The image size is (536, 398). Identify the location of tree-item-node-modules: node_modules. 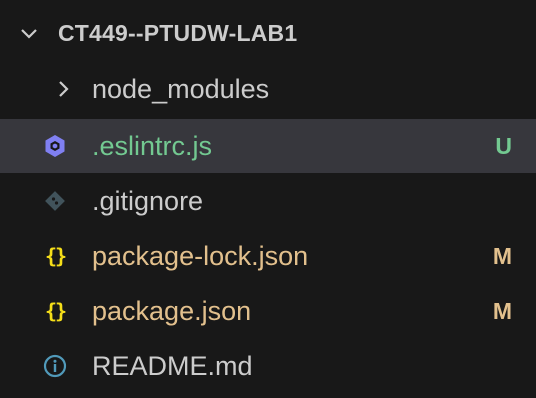
(268, 89).